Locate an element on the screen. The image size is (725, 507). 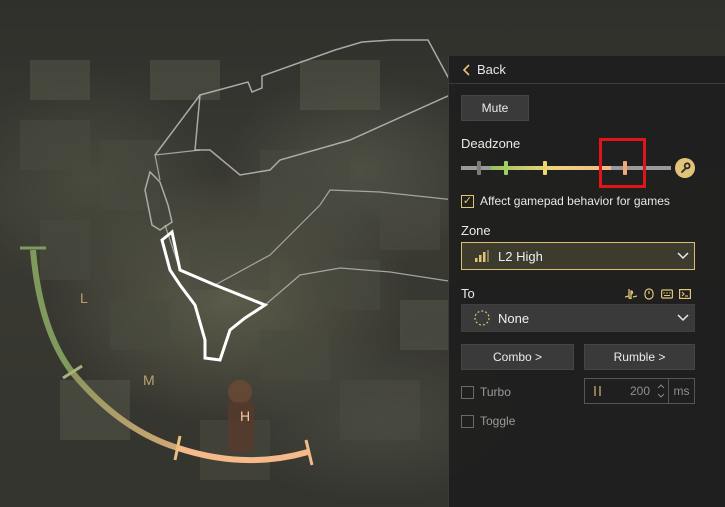
turbo-label: Turbo is located at coordinates (495, 392).